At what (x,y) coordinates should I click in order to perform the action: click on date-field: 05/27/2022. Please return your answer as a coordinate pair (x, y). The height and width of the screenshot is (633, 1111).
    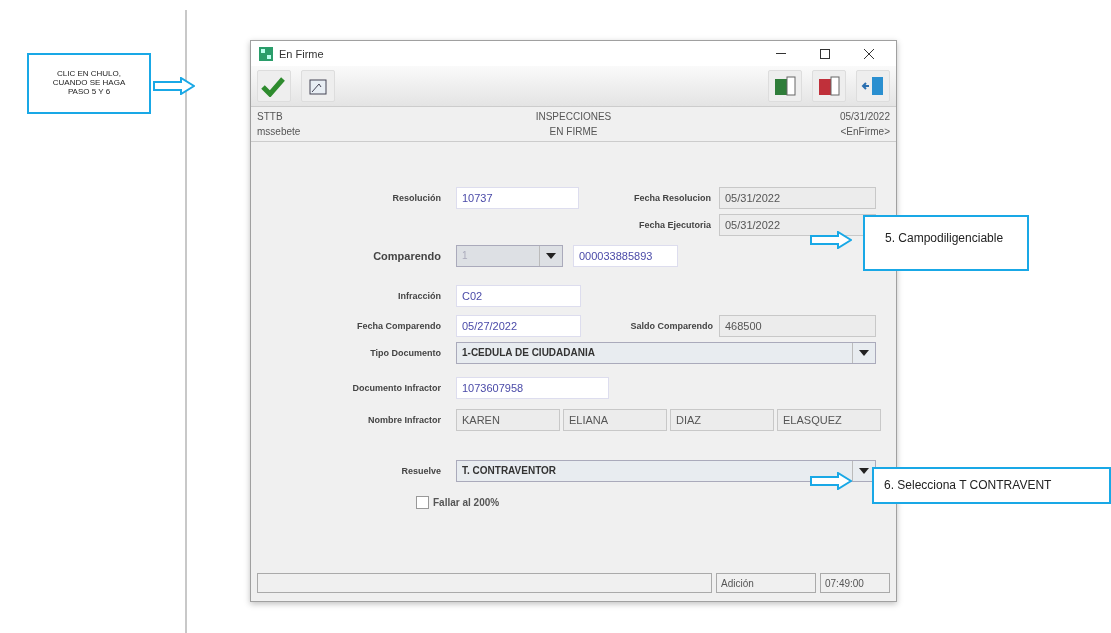
    Looking at the image, I should click on (518, 325).